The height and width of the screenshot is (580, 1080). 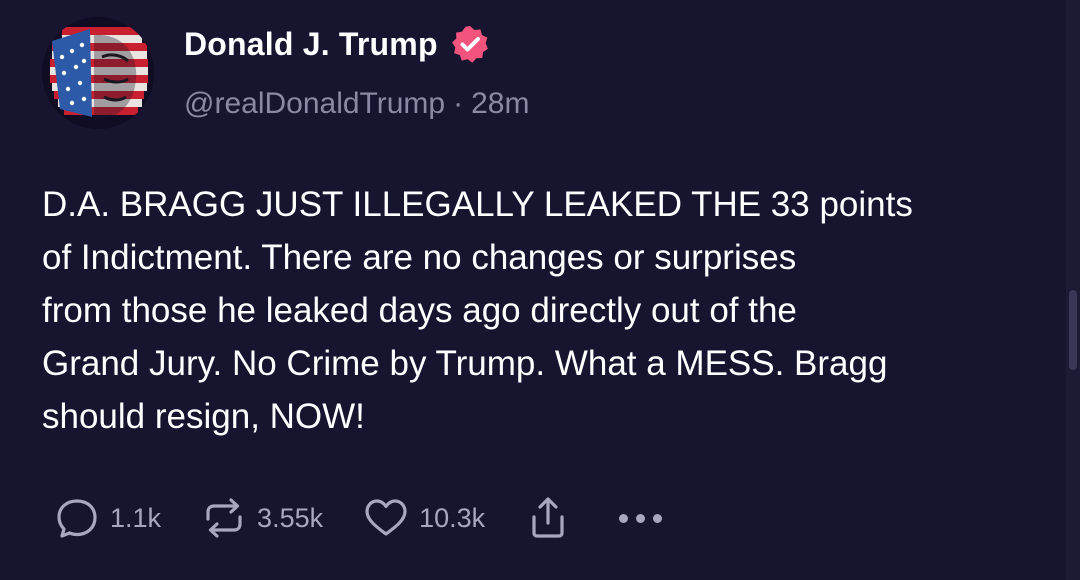 I want to click on scrollbar, so click(x=1073, y=290).